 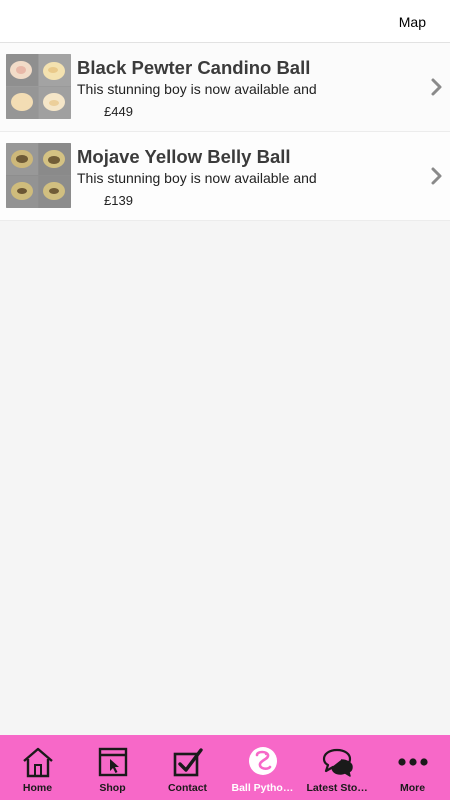 What do you see at coordinates (118, 111) in the screenshot?
I see `product-price: £449` at bounding box center [118, 111].